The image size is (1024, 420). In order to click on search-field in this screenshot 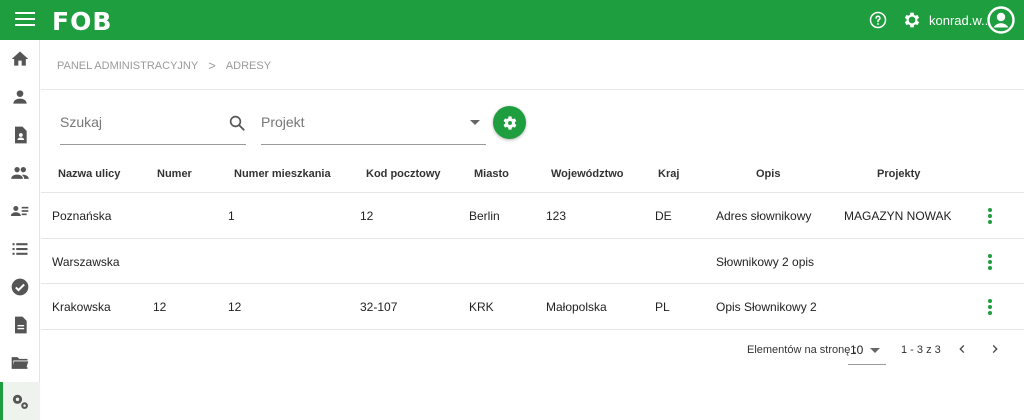, I will do `click(153, 126)`.